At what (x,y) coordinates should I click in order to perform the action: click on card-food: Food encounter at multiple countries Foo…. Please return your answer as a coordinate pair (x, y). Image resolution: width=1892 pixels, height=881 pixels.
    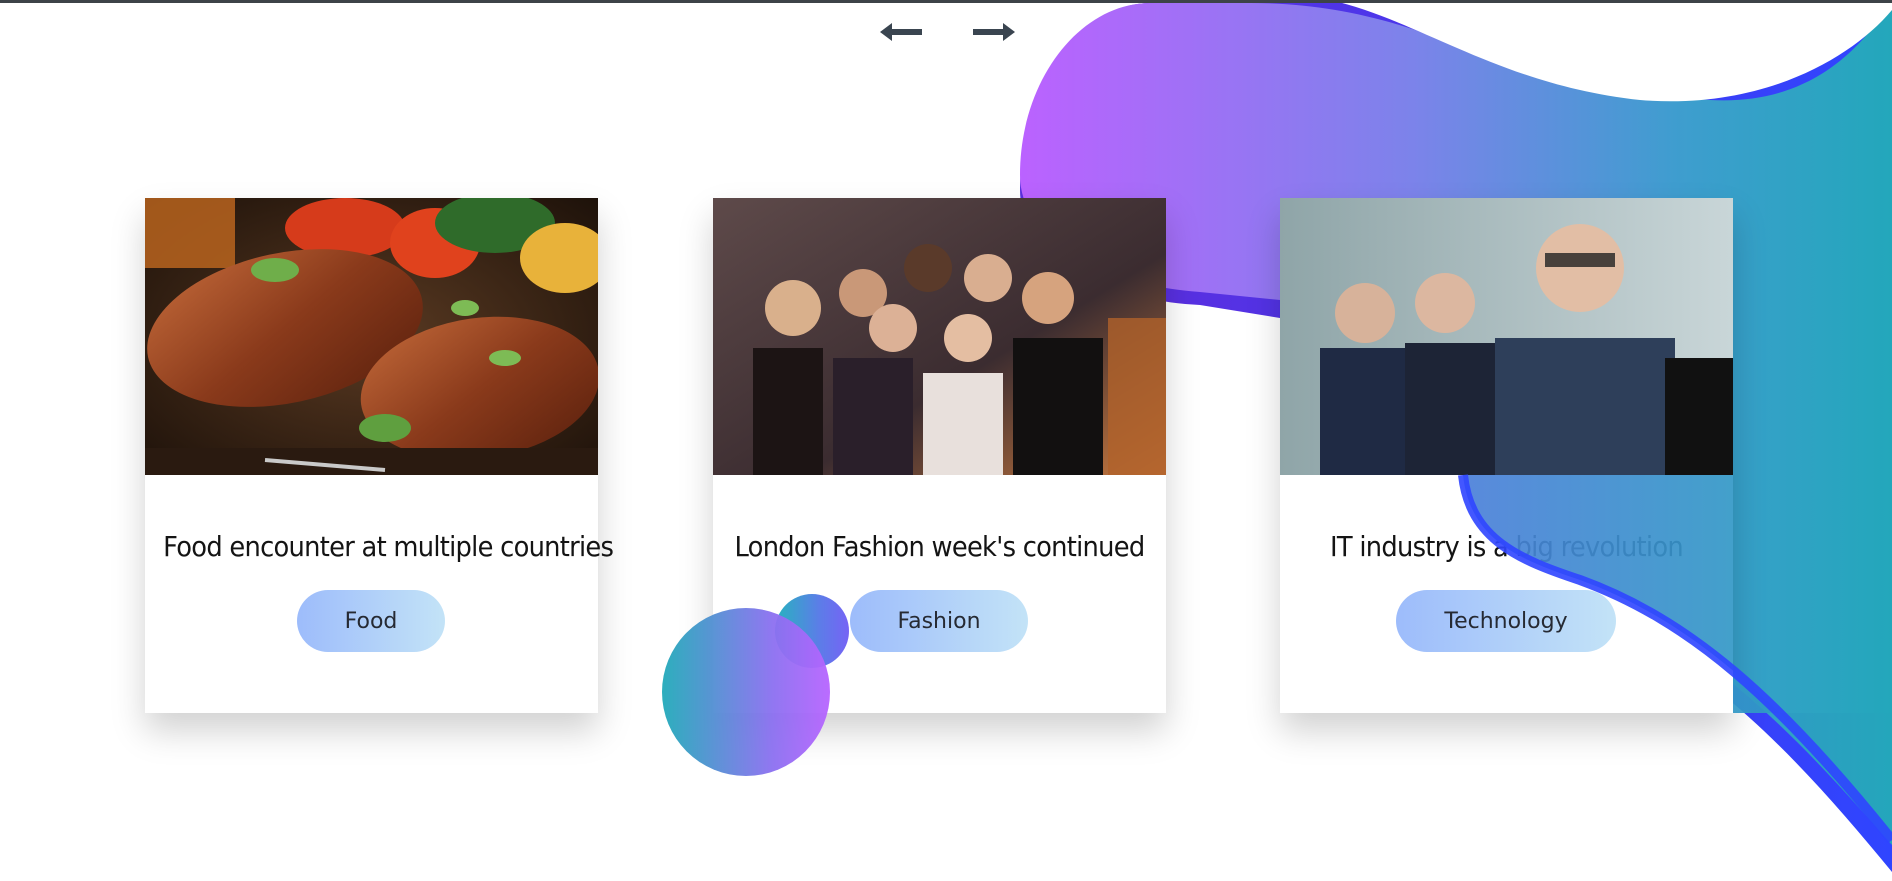
    Looking at the image, I should click on (379, 455).